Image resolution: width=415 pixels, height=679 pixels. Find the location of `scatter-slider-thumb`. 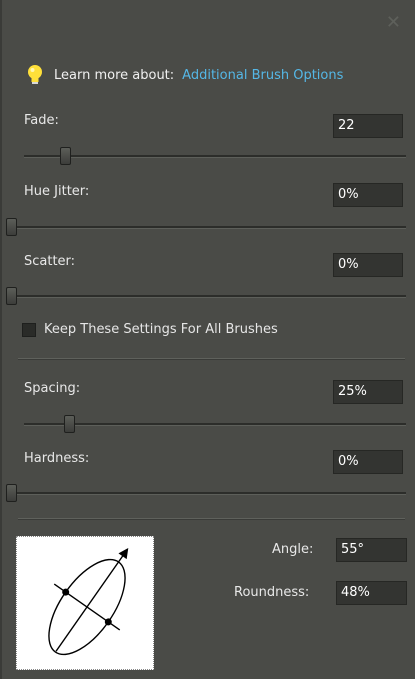

scatter-slider-thumb is located at coordinates (11, 296).